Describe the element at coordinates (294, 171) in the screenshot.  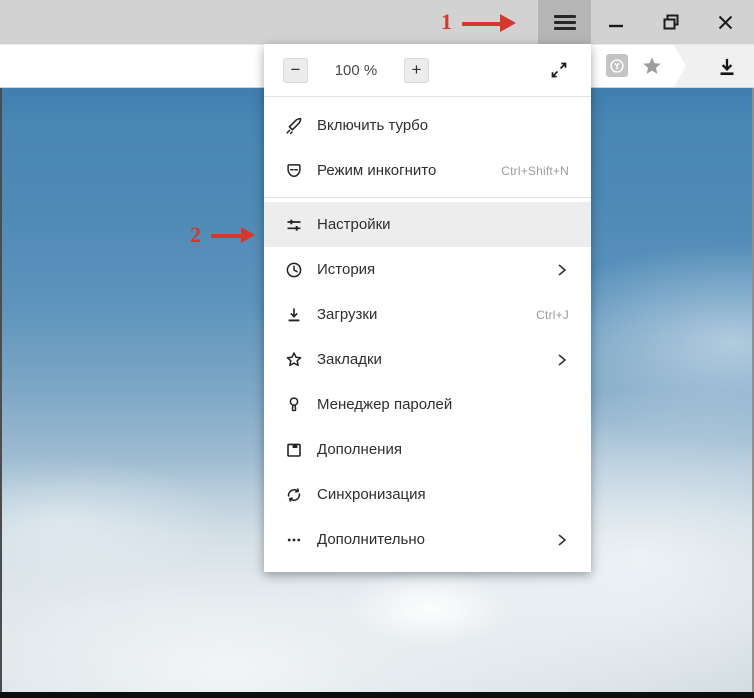
I see `incognito-mask-icon` at that location.